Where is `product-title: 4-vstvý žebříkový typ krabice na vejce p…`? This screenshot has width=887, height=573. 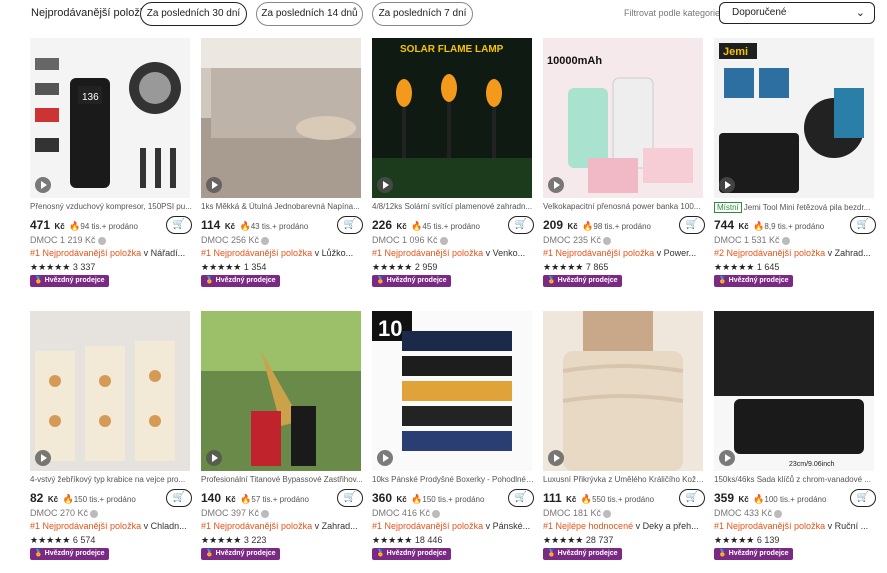 product-title: 4-vstvý žebříkový typ krabice na vejce p… is located at coordinates (111, 479).